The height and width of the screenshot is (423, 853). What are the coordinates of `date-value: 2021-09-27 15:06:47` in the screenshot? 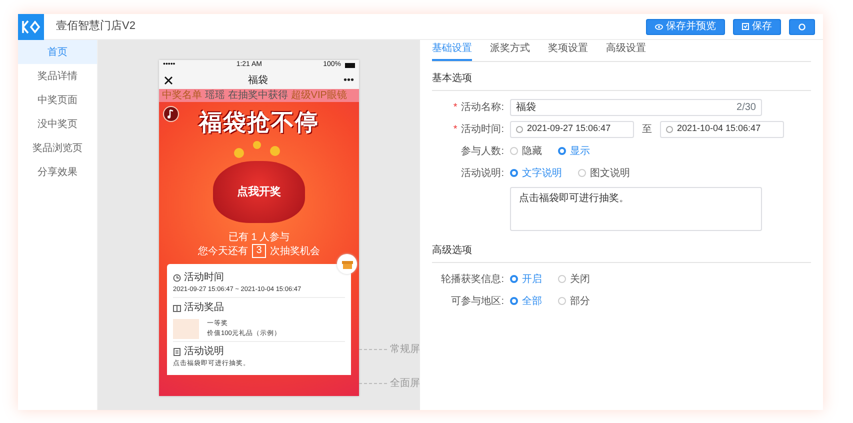 It's located at (569, 129).